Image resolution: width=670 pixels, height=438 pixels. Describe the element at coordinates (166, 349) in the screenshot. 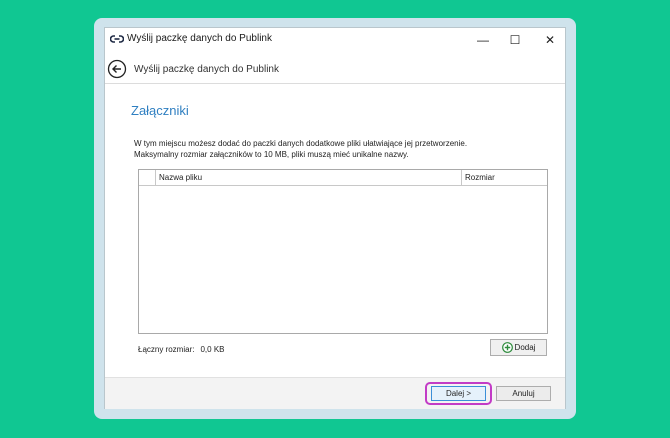

I see `total-size-label: Łączny rozmiar:` at that location.